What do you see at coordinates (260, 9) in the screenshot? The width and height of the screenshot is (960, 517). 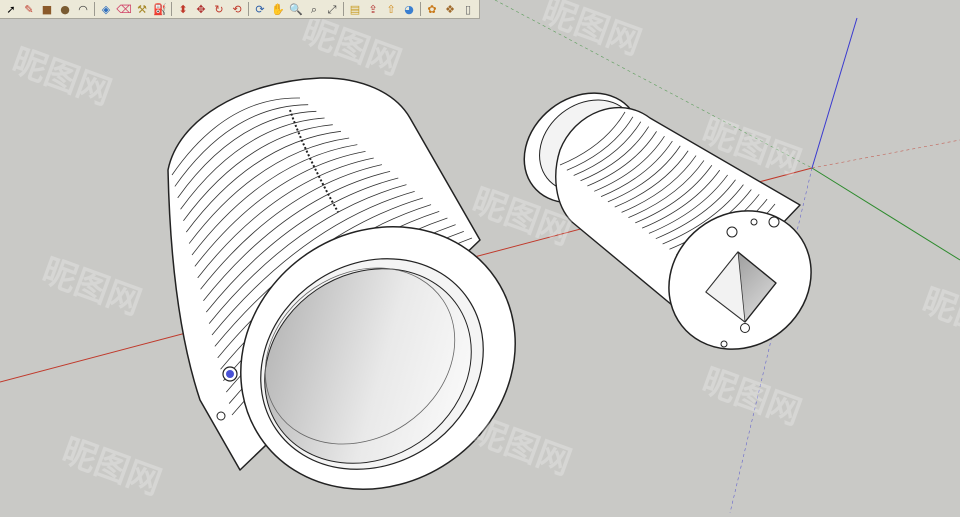 I see `orbit-tool-icon: ⟳` at bounding box center [260, 9].